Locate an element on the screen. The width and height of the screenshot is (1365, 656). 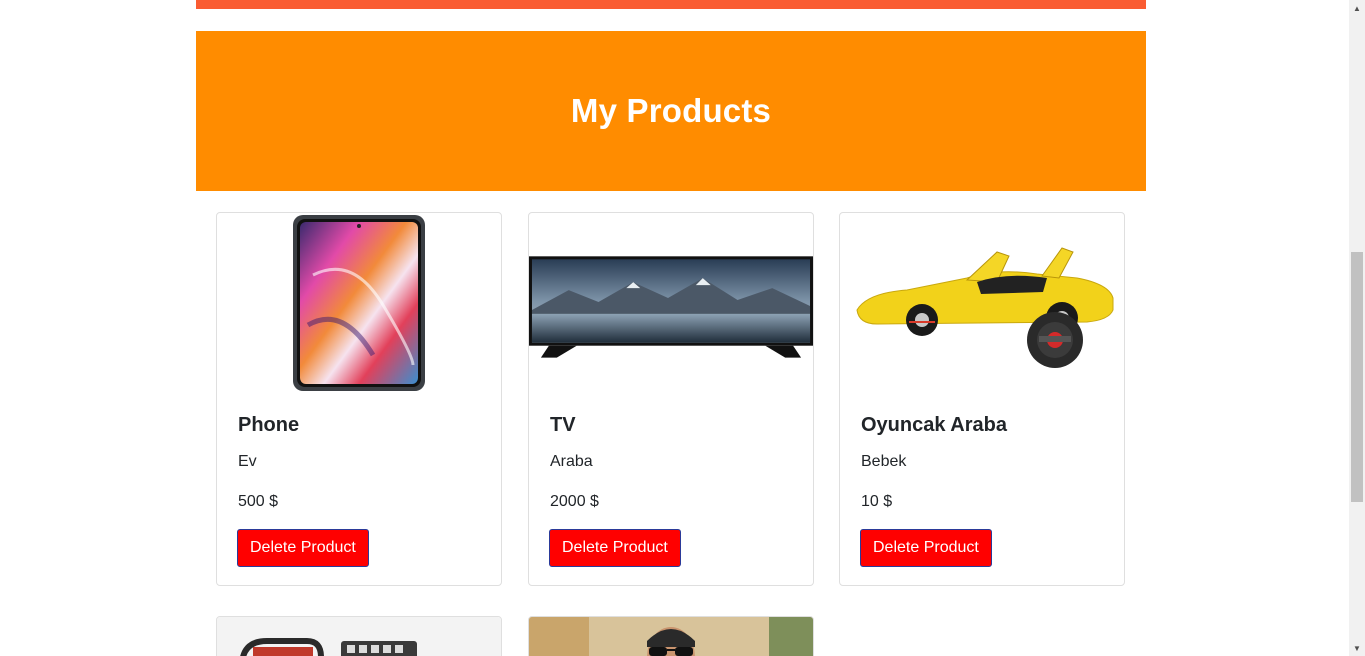
product-name: Phone is located at coordinates (269, 425).